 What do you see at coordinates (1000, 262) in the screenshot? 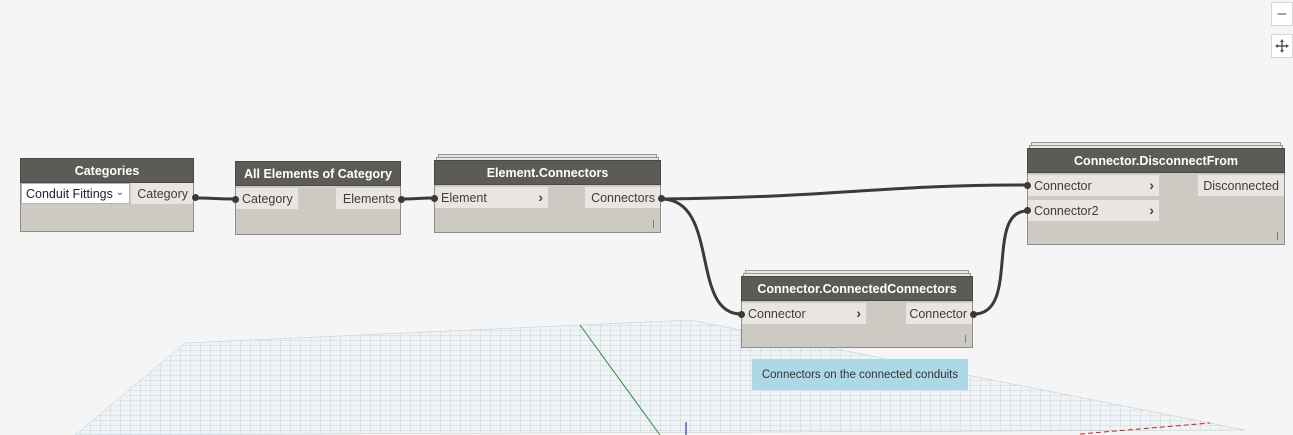
I see `wire-connected-to-connector2` at bounding box center [1000, 262].